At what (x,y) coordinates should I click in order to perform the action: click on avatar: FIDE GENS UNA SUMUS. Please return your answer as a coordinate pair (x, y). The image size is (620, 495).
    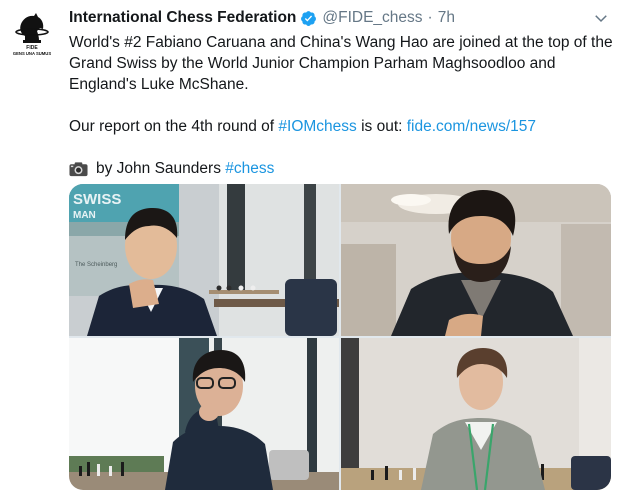
    Looking at the image, I should click on (32, 32).